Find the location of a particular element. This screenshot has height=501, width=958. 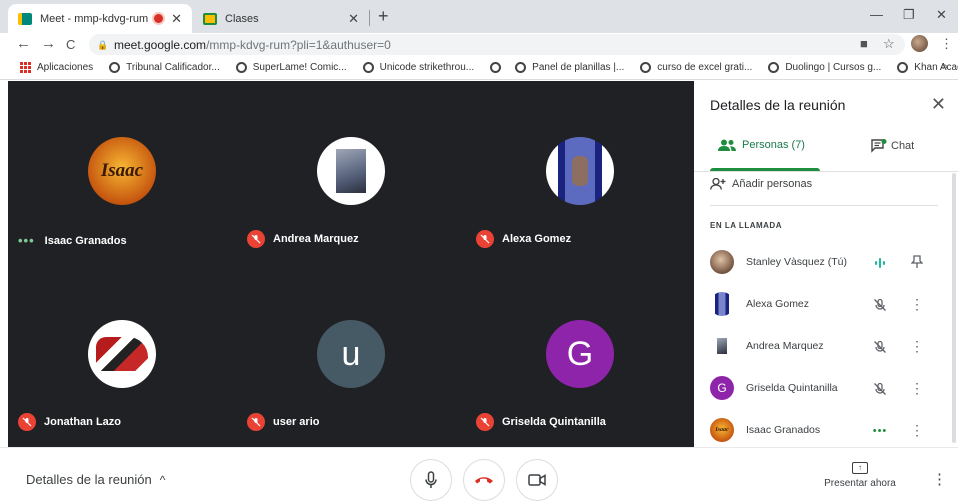

browser-menu-icon: ⋮ is located at coordinates (946, 44).